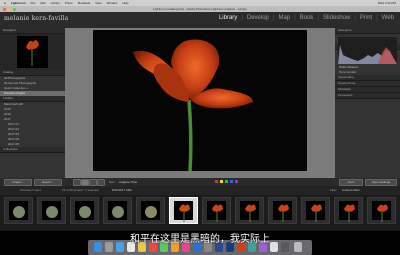  What do you see at coordinates (336, 18) in the screenshot?
I see `module-slideshow: Slideshow` at bounding box center [336, 18].